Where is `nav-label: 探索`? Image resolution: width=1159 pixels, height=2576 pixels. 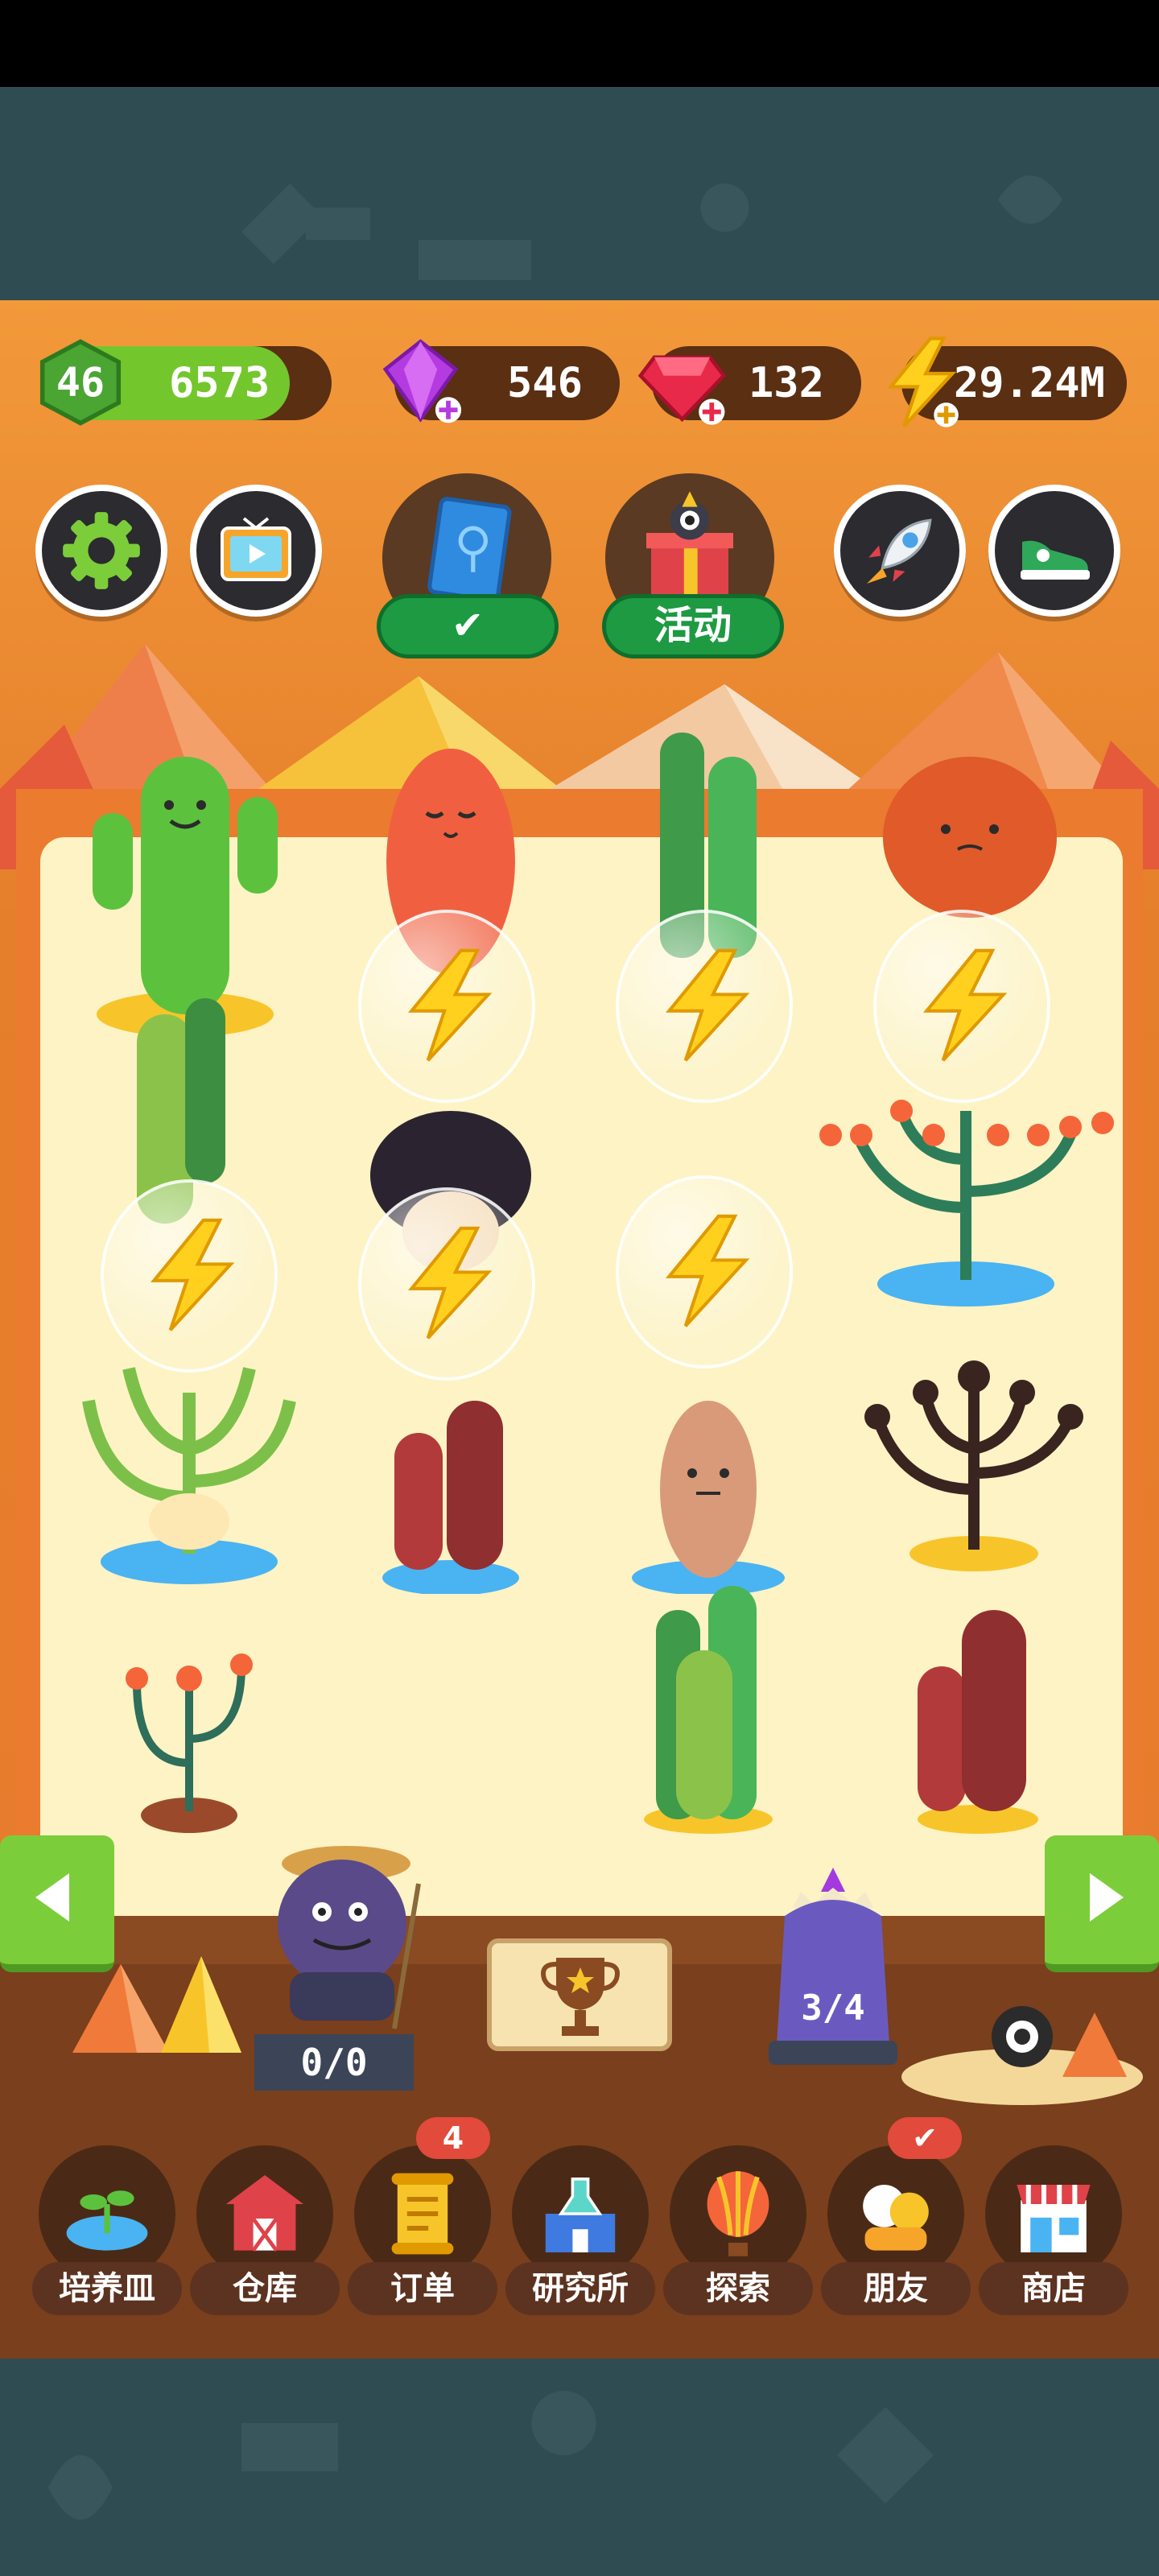 nav-label: 探索 is located at coordinates (738, 2288).